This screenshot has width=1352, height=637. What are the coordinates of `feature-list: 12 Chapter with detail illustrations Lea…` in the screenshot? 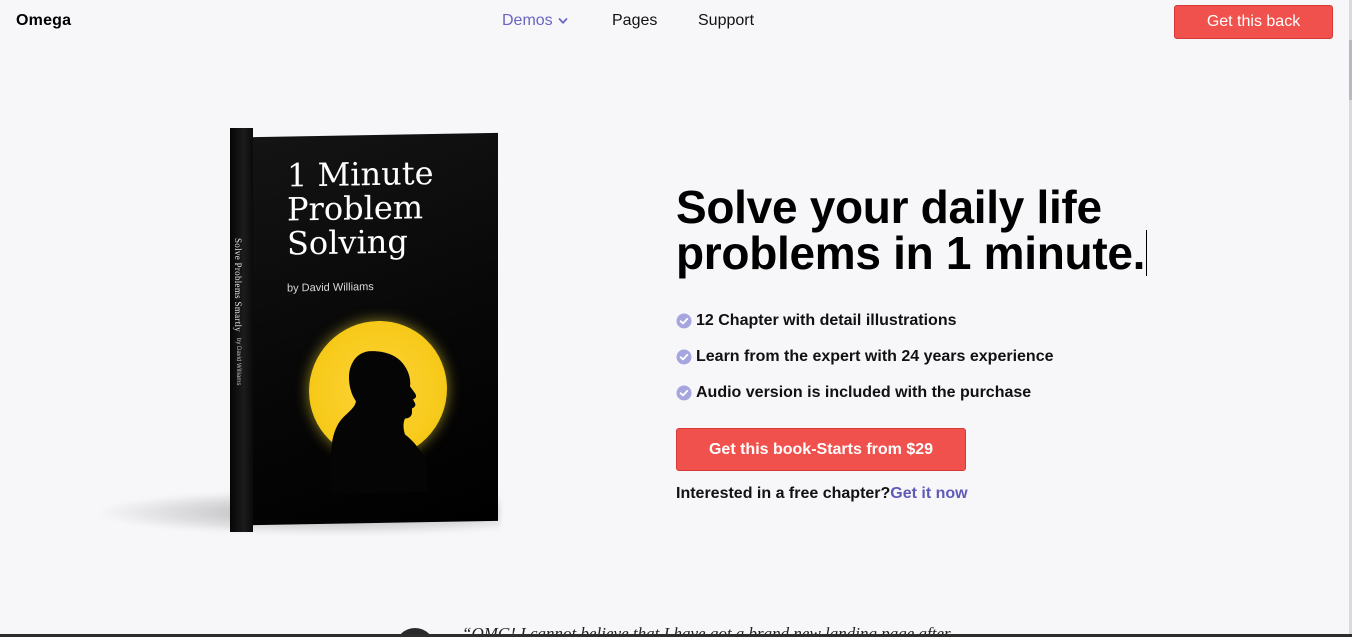 It's located at (864, 366).